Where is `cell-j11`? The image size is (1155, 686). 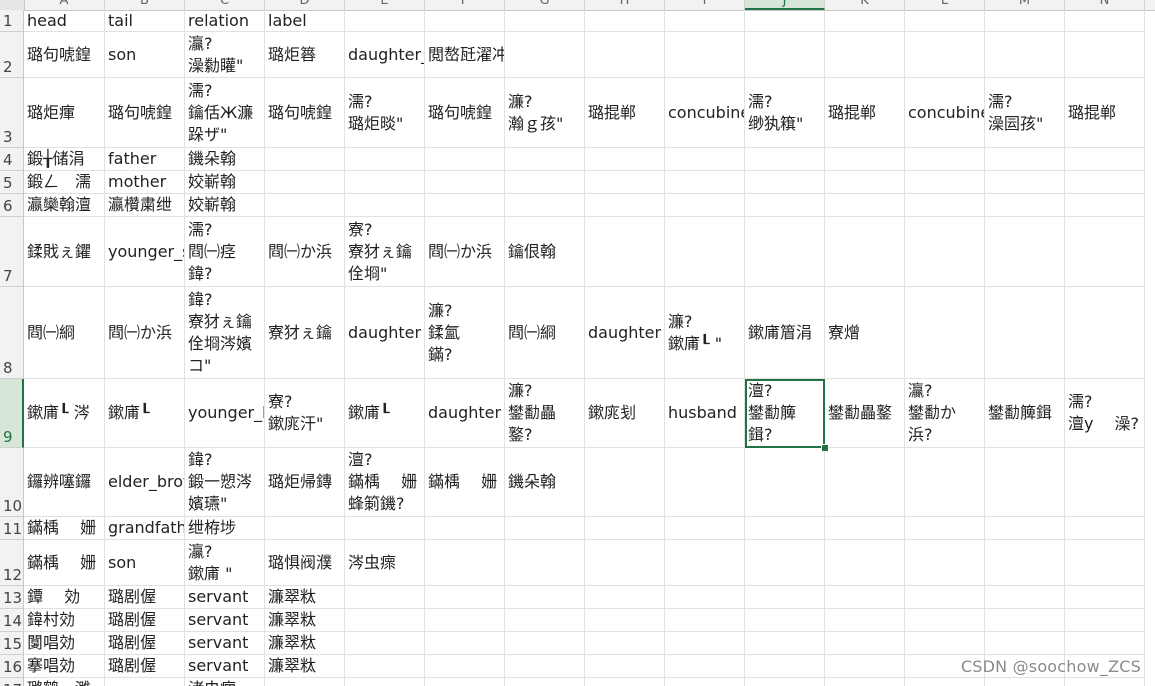
cell-j11 is located at coordinates (785, 528).